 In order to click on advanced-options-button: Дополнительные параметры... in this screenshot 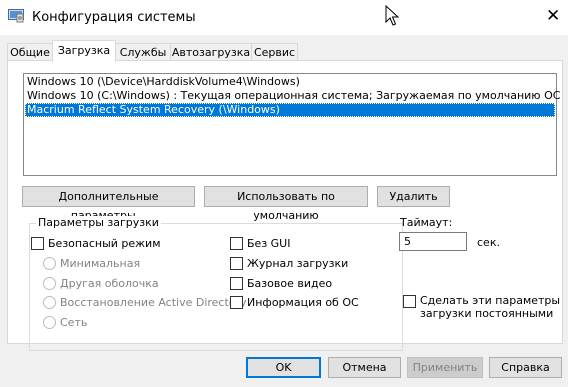, I will do `click(108, 204)`.